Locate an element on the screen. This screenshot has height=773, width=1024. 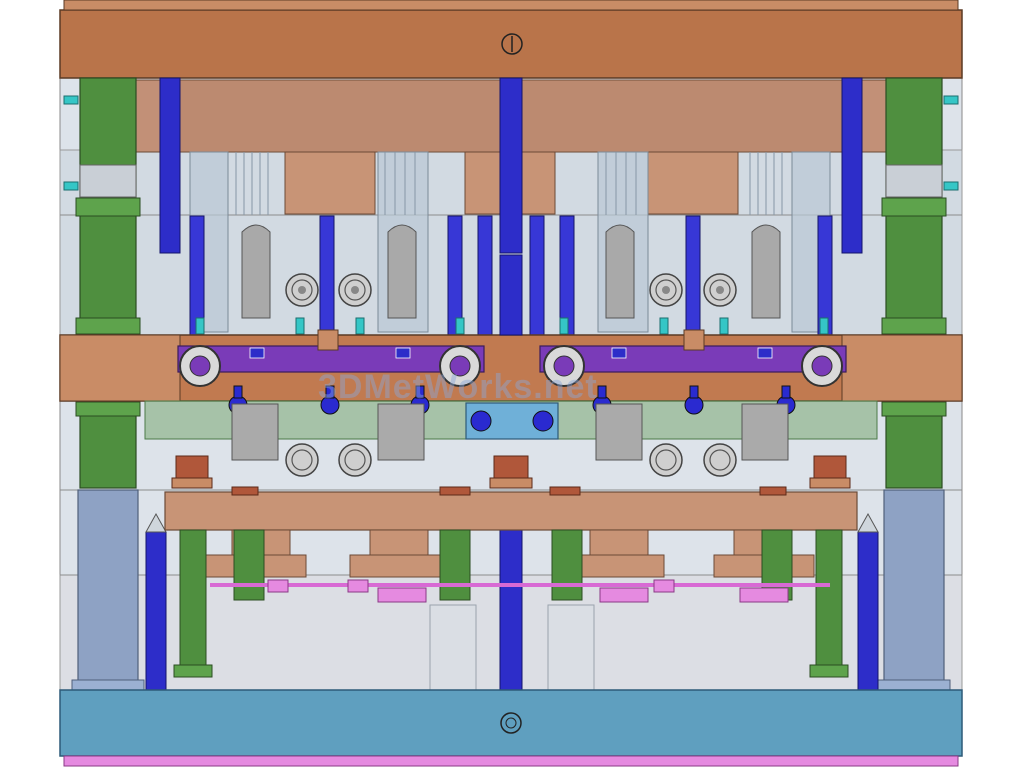
ejector-hole-icon is located at coordinates (511, 723).